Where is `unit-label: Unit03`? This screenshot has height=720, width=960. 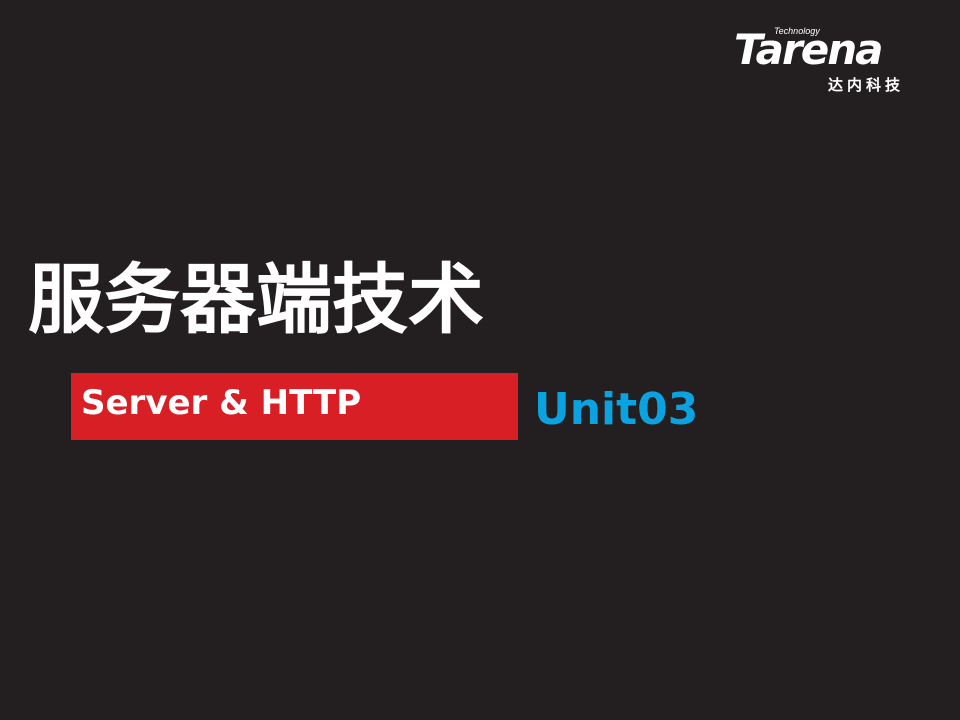 unit-label: Unit03 is located at coordinates (616, 409).